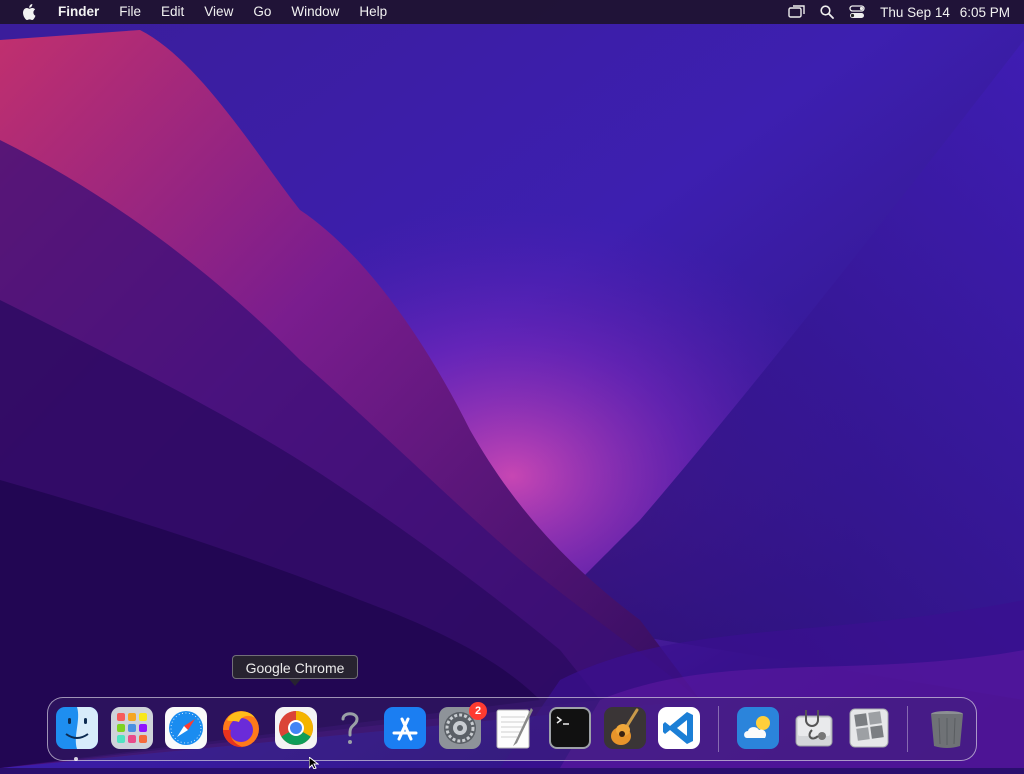 The image size is (1024, 774). Describe the element at coordinates (77, 728) in the screenshot. I see `finder-icon` at that location.